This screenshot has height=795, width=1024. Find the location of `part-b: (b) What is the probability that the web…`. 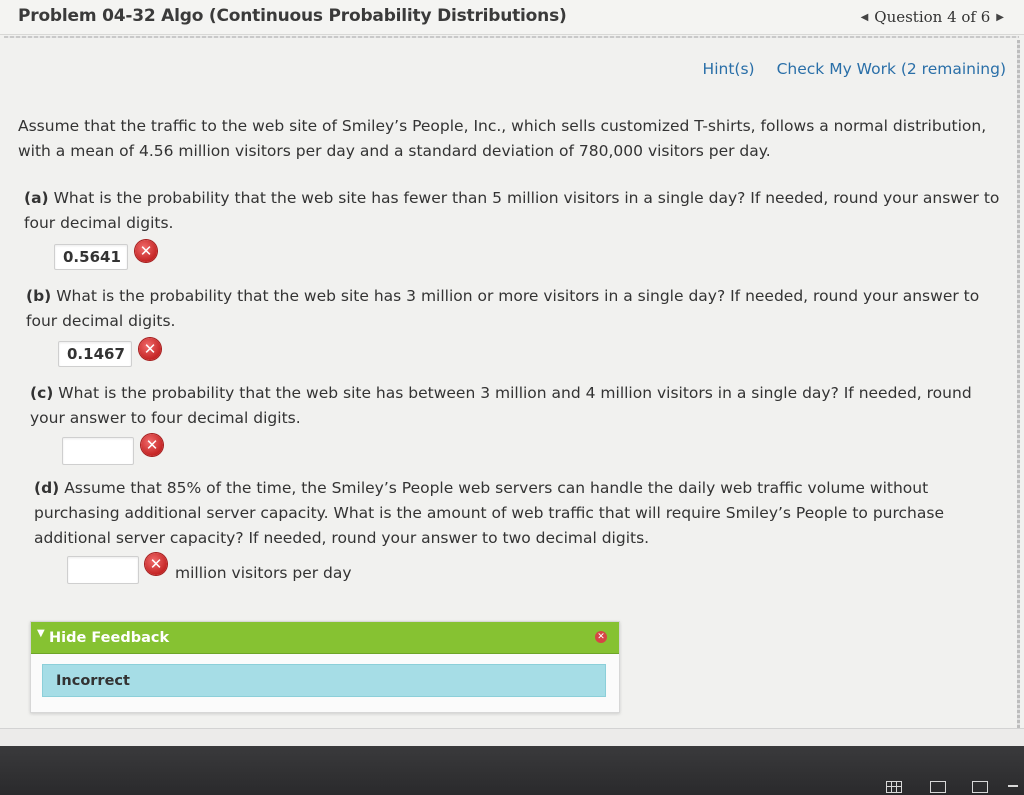

part-b: (b) What is the probability that the web… is located at coordinates (506, 309).